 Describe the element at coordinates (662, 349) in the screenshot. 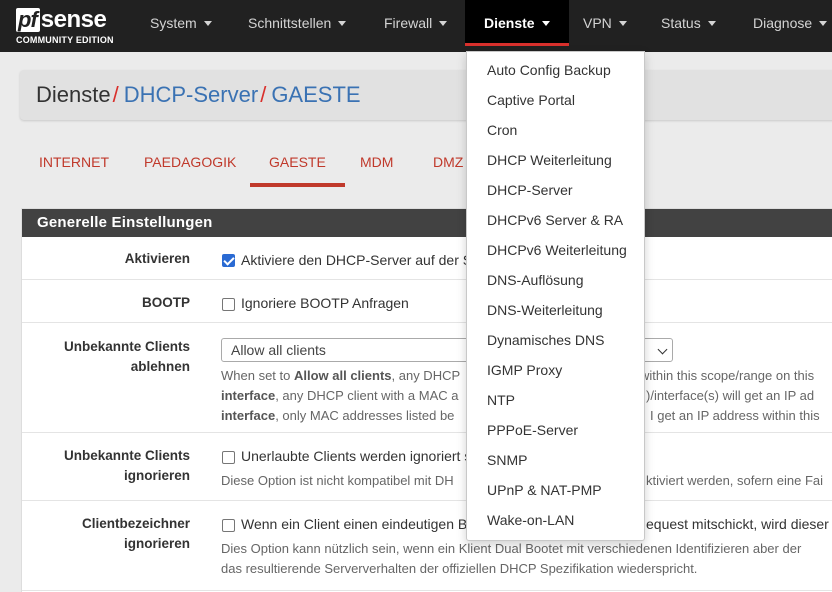

I see `chevron-down-icon` at that location.